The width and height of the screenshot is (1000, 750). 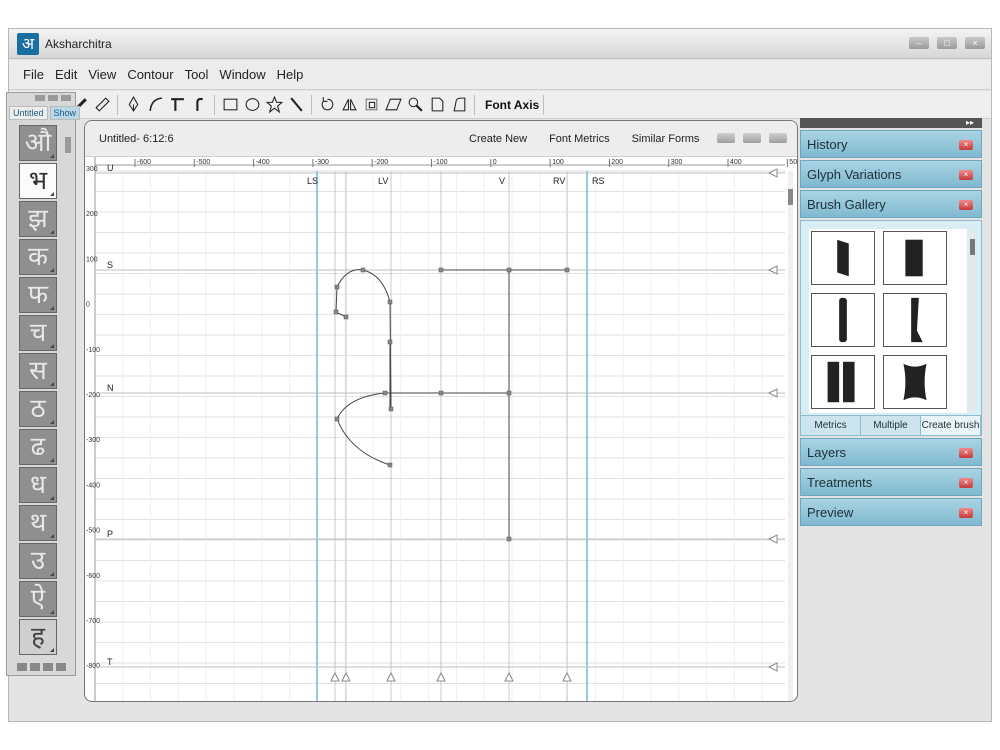 What do you see at coordinates (38, 371) in the screenshot?
I see `glyph-thumbnail: स` at bounding box center [38, 371].